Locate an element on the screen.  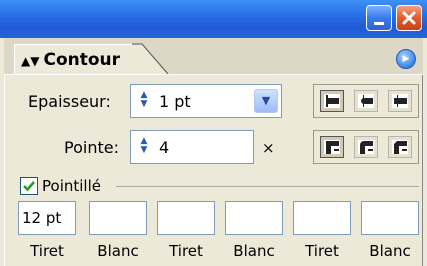
close-icon is located at coordinates (409, 18).